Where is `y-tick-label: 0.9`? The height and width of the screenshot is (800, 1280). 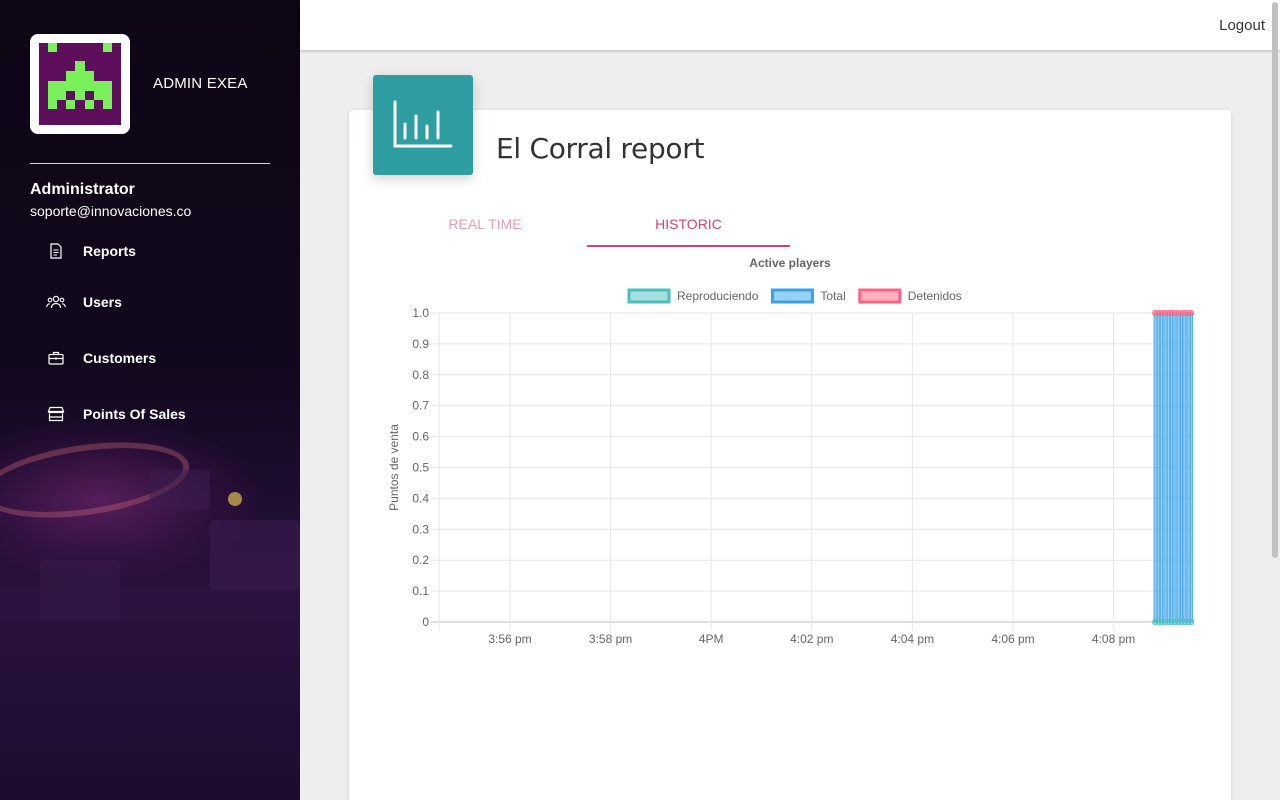 y-tick-label: 0.9 is located at coordinates (420, 344).